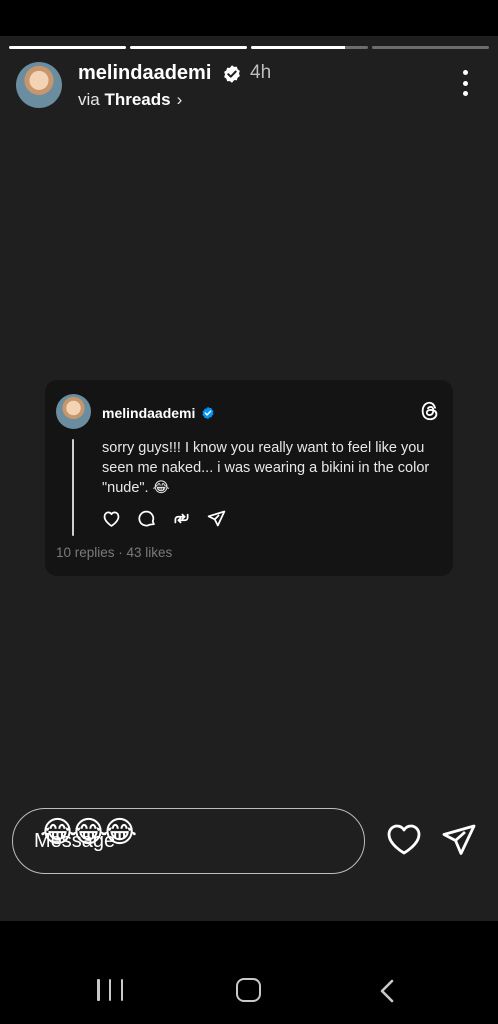 Image resolution: width=498 pixels, height=1024 pixels. I want to click on home-icon, so click(248, 990).